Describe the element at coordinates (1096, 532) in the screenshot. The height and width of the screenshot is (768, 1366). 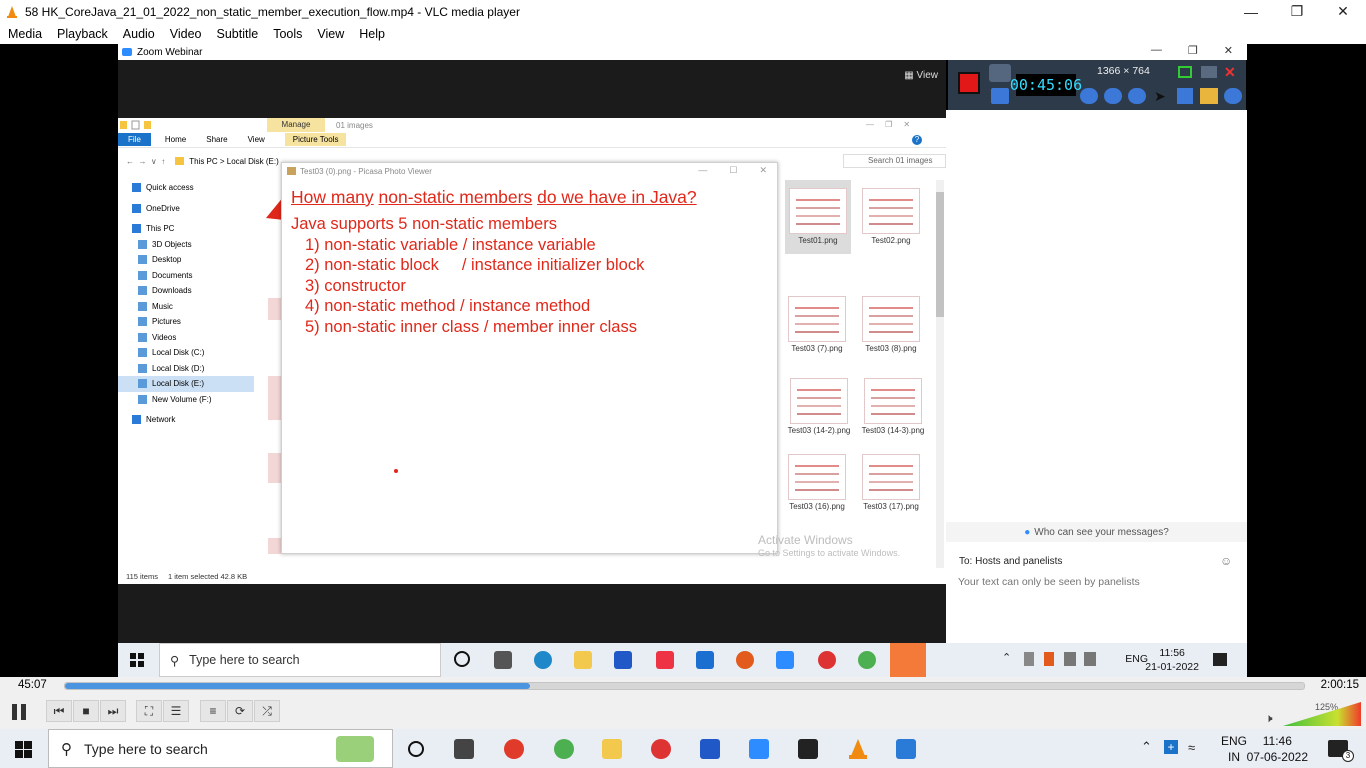
I see `chat-visibility-notice: ● Who can see your messages?` at that location.